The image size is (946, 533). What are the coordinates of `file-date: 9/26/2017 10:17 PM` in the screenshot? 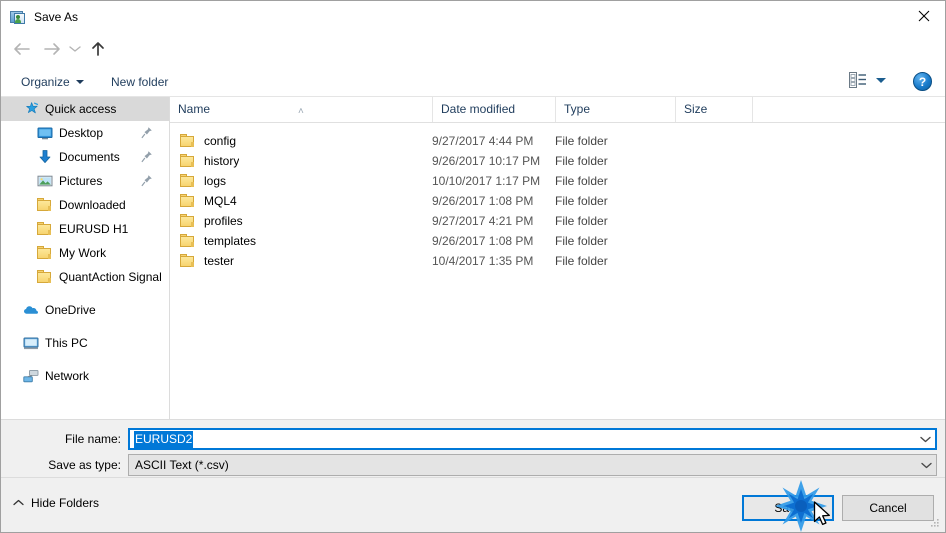 It's located at (486, 161).